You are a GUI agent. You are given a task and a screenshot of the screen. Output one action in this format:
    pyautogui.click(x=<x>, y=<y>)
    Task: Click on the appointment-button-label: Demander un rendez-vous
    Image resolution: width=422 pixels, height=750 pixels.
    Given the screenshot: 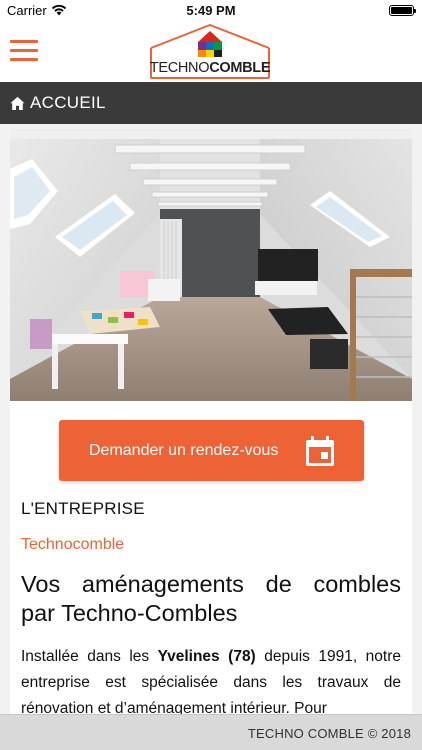 What is the action you would take?
    pyautogui.click(x=184, y=450)
    